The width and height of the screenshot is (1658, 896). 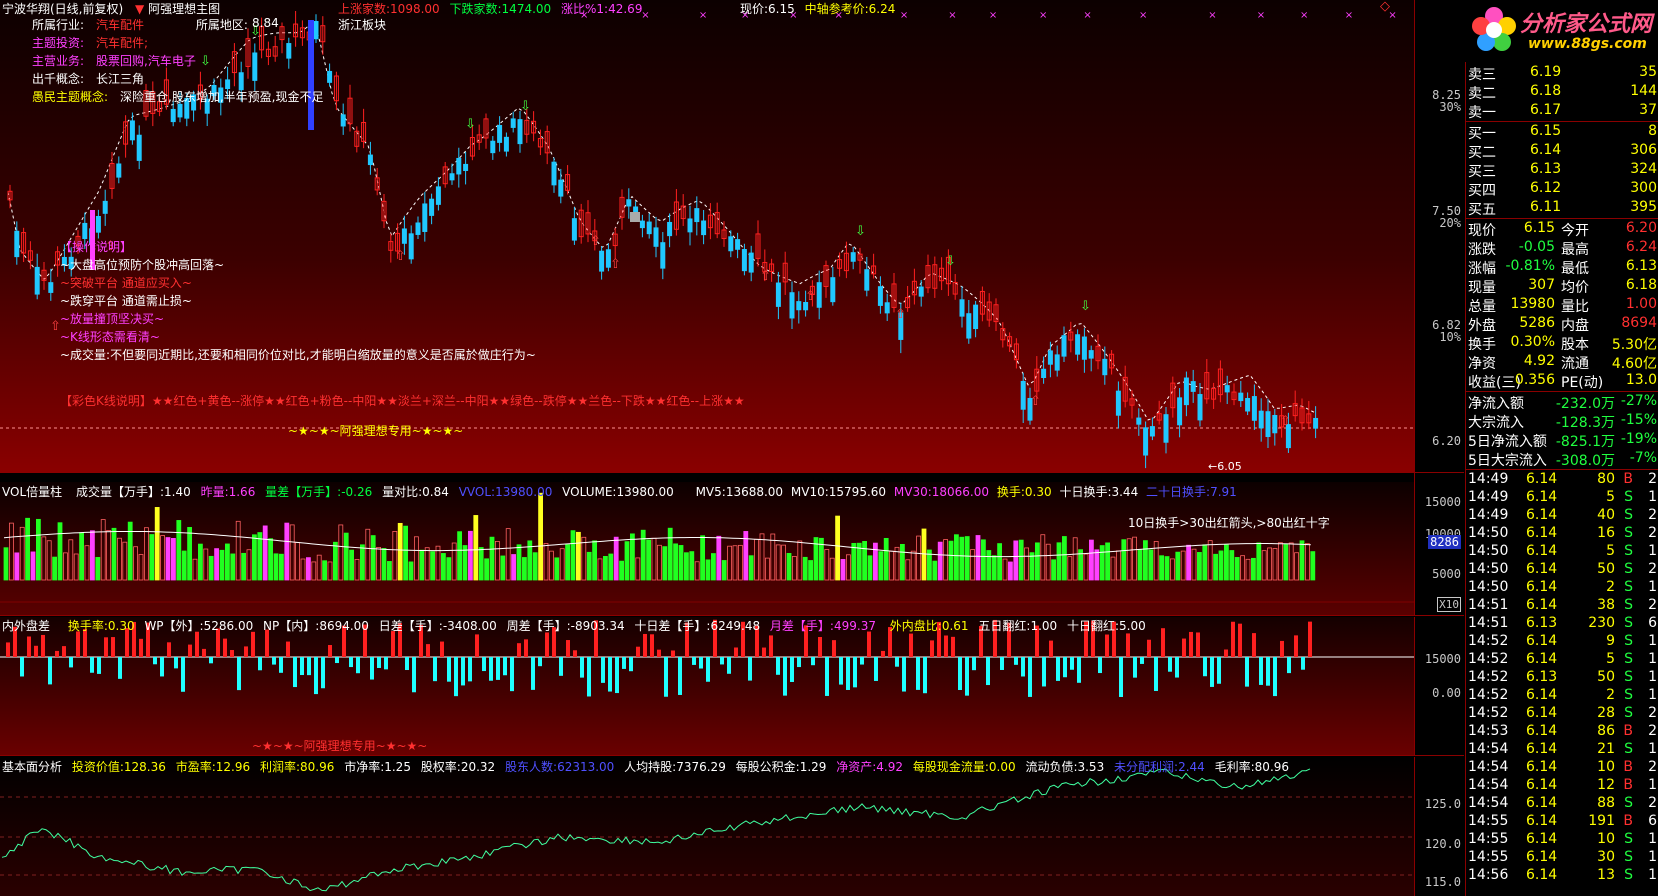 I want to click on quote-value: 4.60亿, so click(x=1634, y=364).